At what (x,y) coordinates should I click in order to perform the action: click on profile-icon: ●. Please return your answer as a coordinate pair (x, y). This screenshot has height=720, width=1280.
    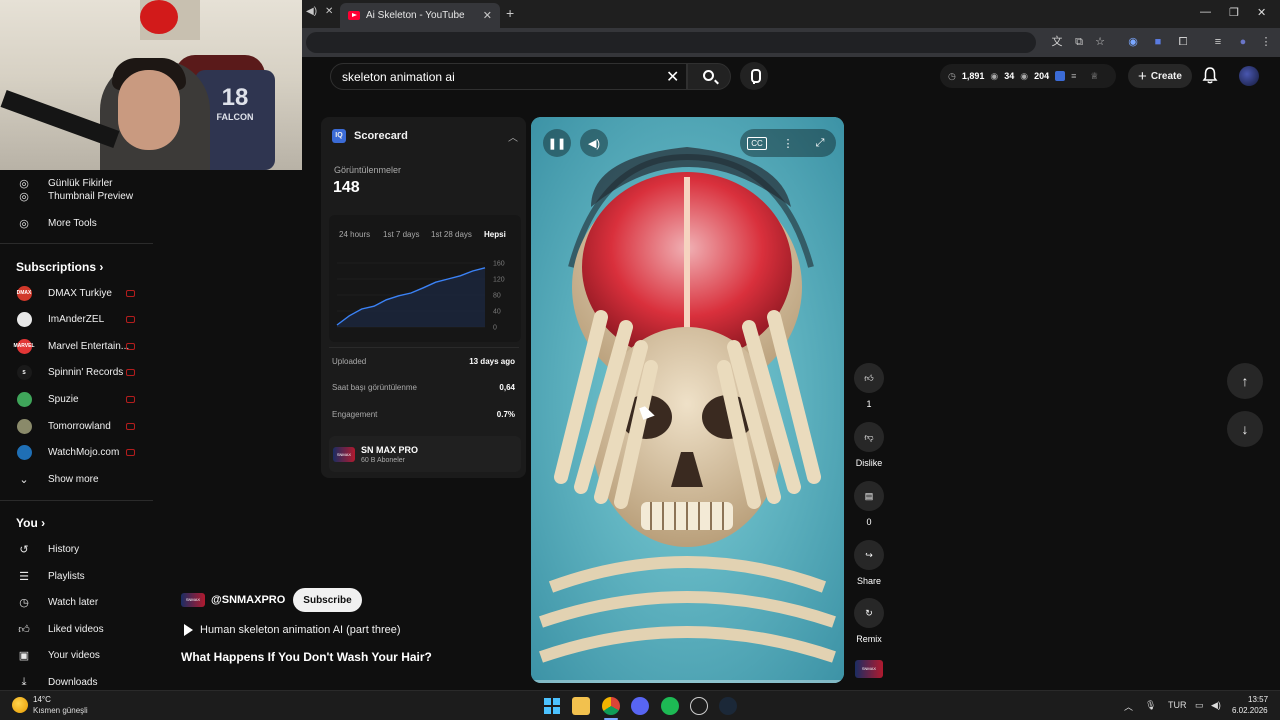
    Looking at the image, I should click on (1243, 42).